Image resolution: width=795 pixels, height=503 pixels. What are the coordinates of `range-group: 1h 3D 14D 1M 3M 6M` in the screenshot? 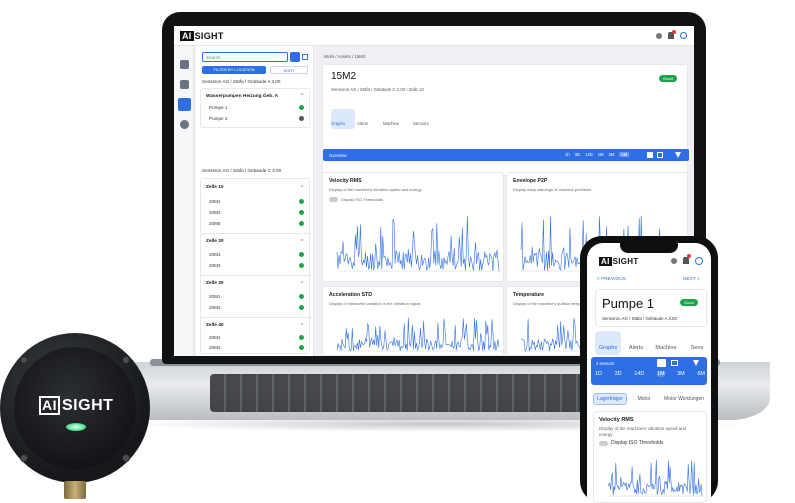 It's located at (597, 154).